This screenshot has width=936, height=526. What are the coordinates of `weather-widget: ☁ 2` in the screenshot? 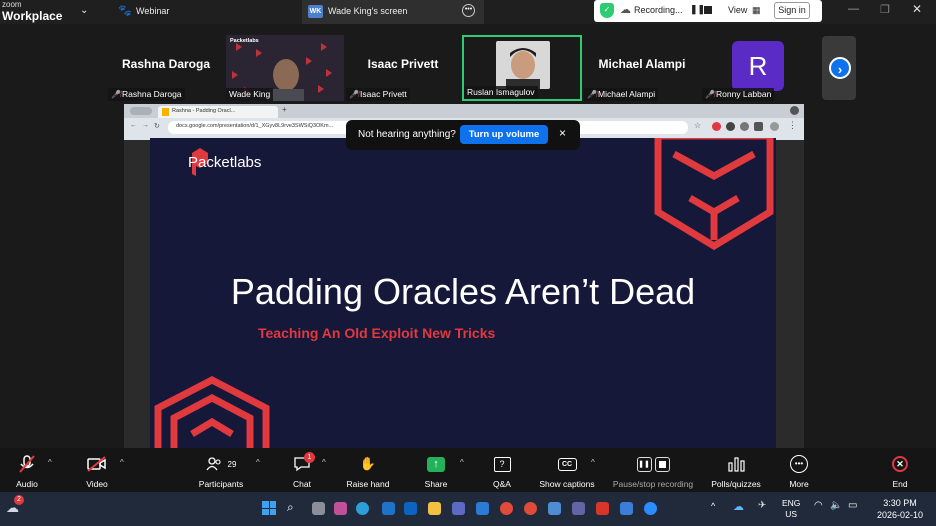 It's located at (15, 505).